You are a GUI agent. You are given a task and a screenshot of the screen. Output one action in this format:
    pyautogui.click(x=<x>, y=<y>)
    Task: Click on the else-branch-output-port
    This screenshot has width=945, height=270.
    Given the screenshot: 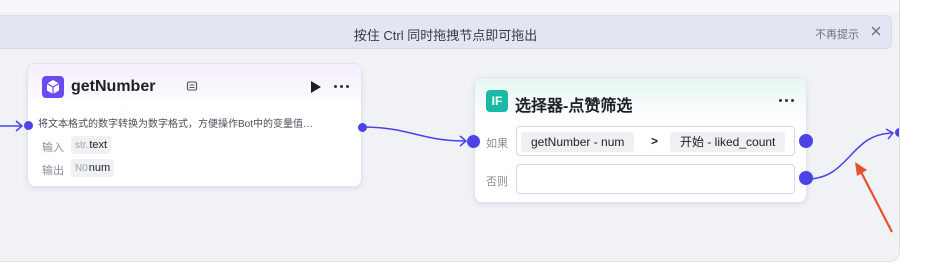 What is the action you would take?
    pyautogui.click(x=806, y=178)
    